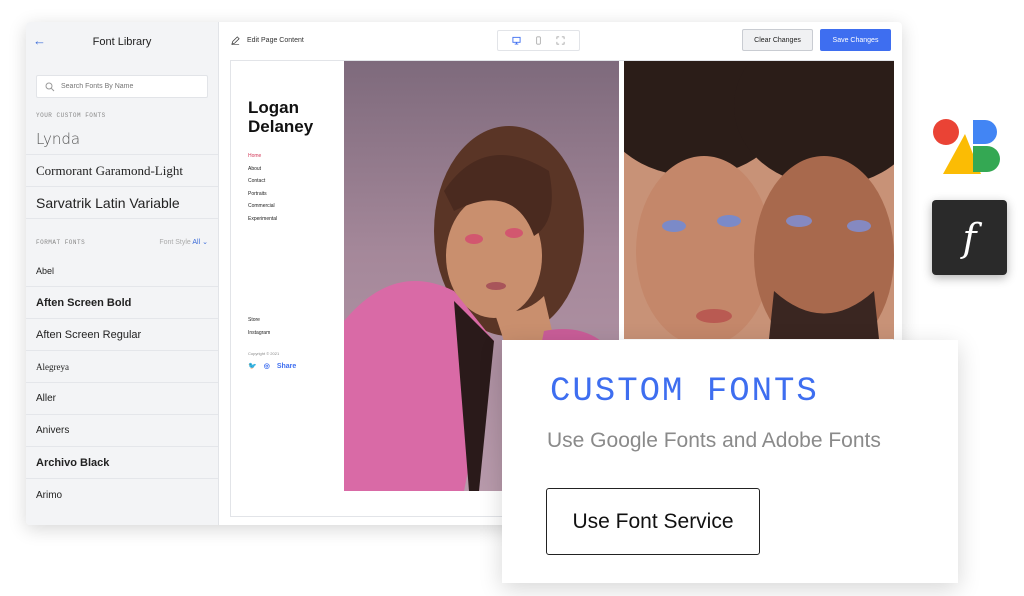 This screenshot has width=1024, height=596. What do you see at coordinates (684, 392) in the screenshot?
I see `card-title: CUSTOM FONTS` at bounding box center [684, 392].